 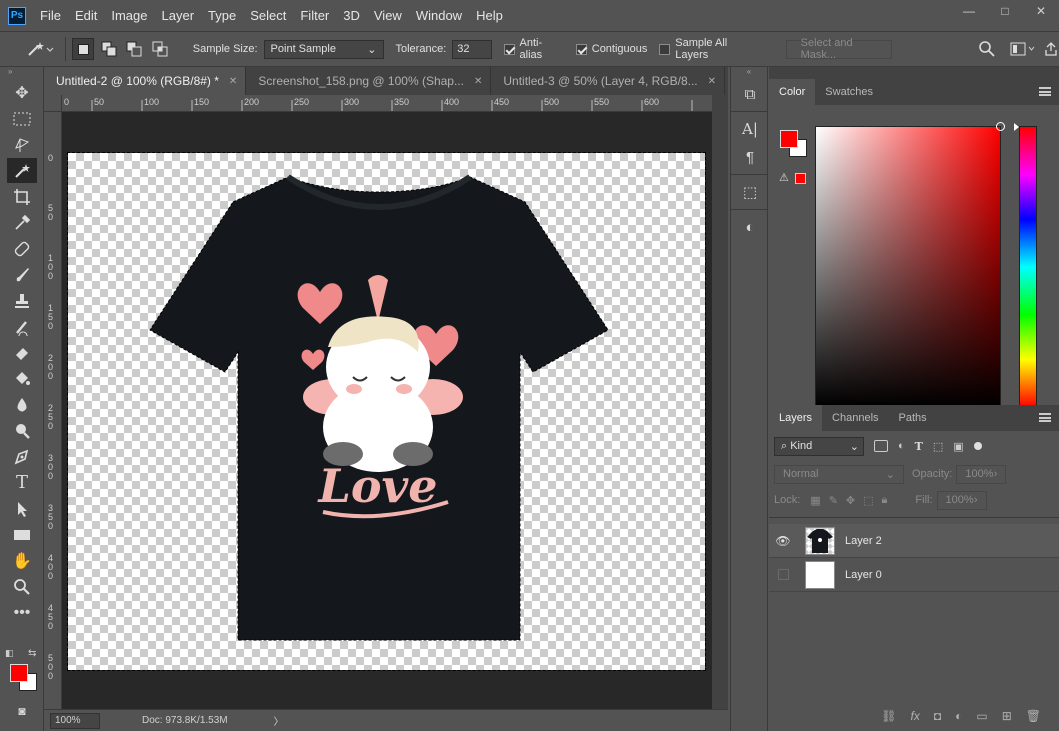 What do you see at coordinates (50, 15) in the screenshot?
I see `menu-file: File` at bounding box center [50, 15].